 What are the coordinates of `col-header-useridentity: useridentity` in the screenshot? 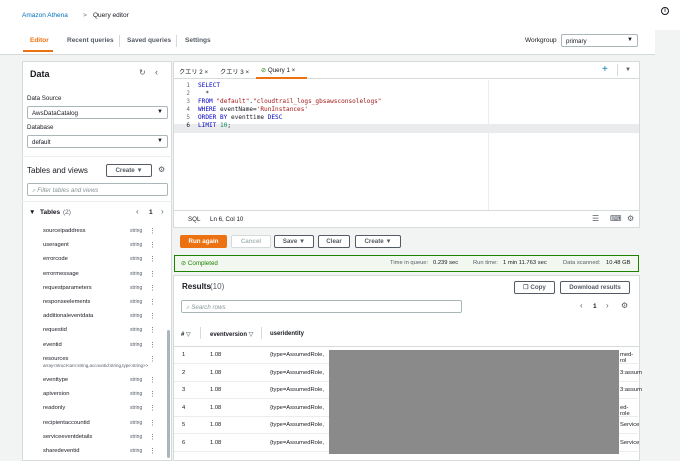 It's located at (287, 334).